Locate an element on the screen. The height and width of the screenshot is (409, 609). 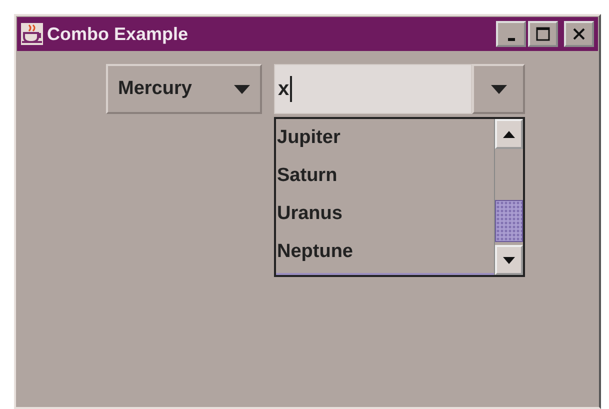
minimize-button is located at coordinates (511, 34).